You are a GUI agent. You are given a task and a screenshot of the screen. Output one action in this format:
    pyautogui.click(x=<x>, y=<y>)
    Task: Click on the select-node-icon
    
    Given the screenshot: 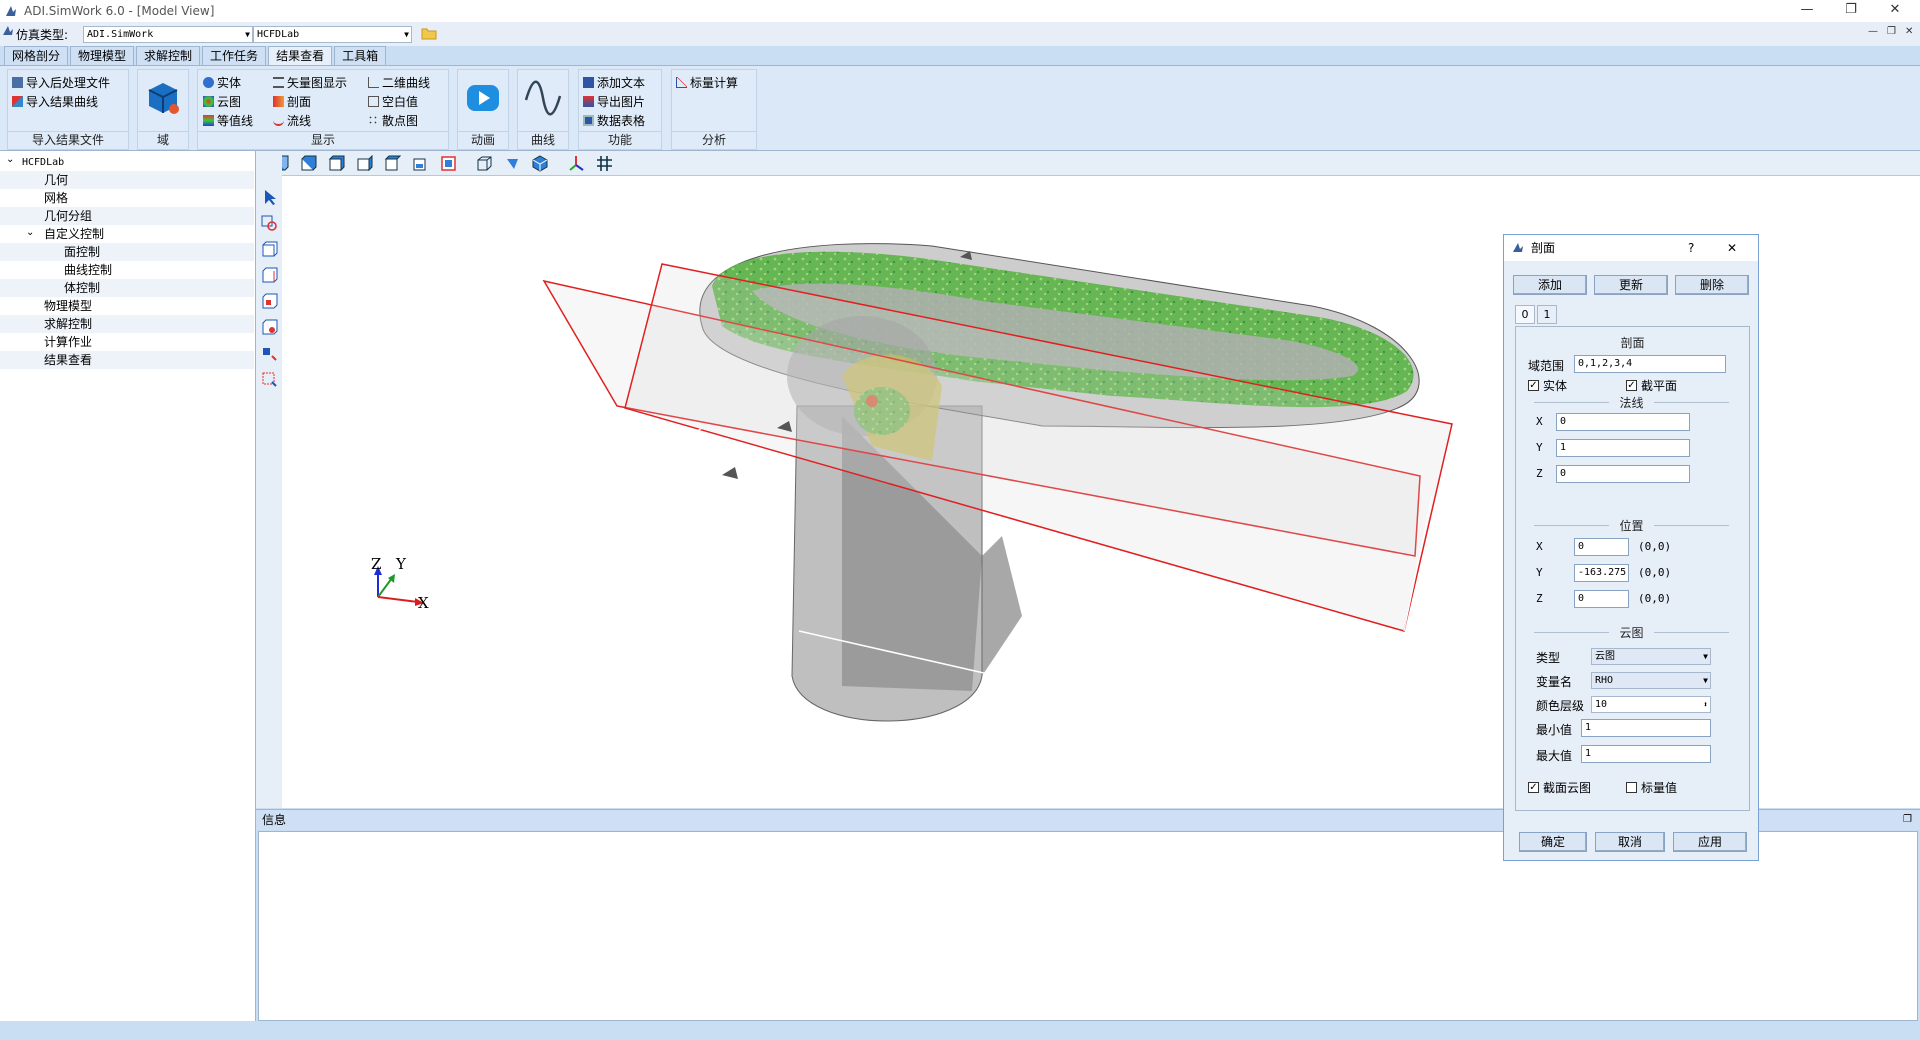 What is the action you would take?
    pyautogui.click(x=269, y=327)
    